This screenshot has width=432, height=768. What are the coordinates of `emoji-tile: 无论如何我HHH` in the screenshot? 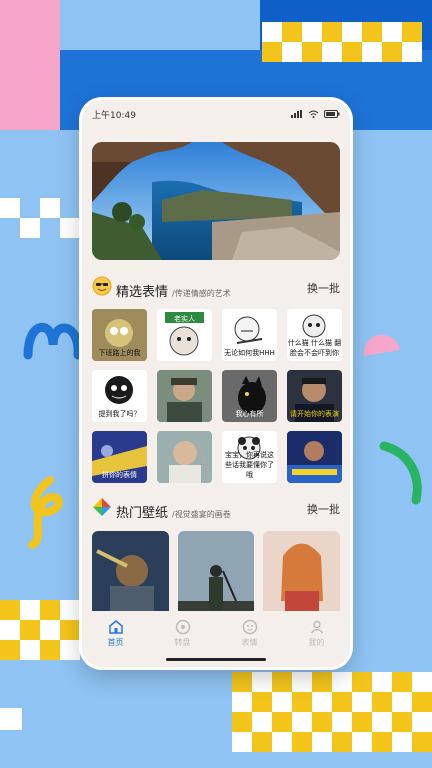 It's located at (249, 335).